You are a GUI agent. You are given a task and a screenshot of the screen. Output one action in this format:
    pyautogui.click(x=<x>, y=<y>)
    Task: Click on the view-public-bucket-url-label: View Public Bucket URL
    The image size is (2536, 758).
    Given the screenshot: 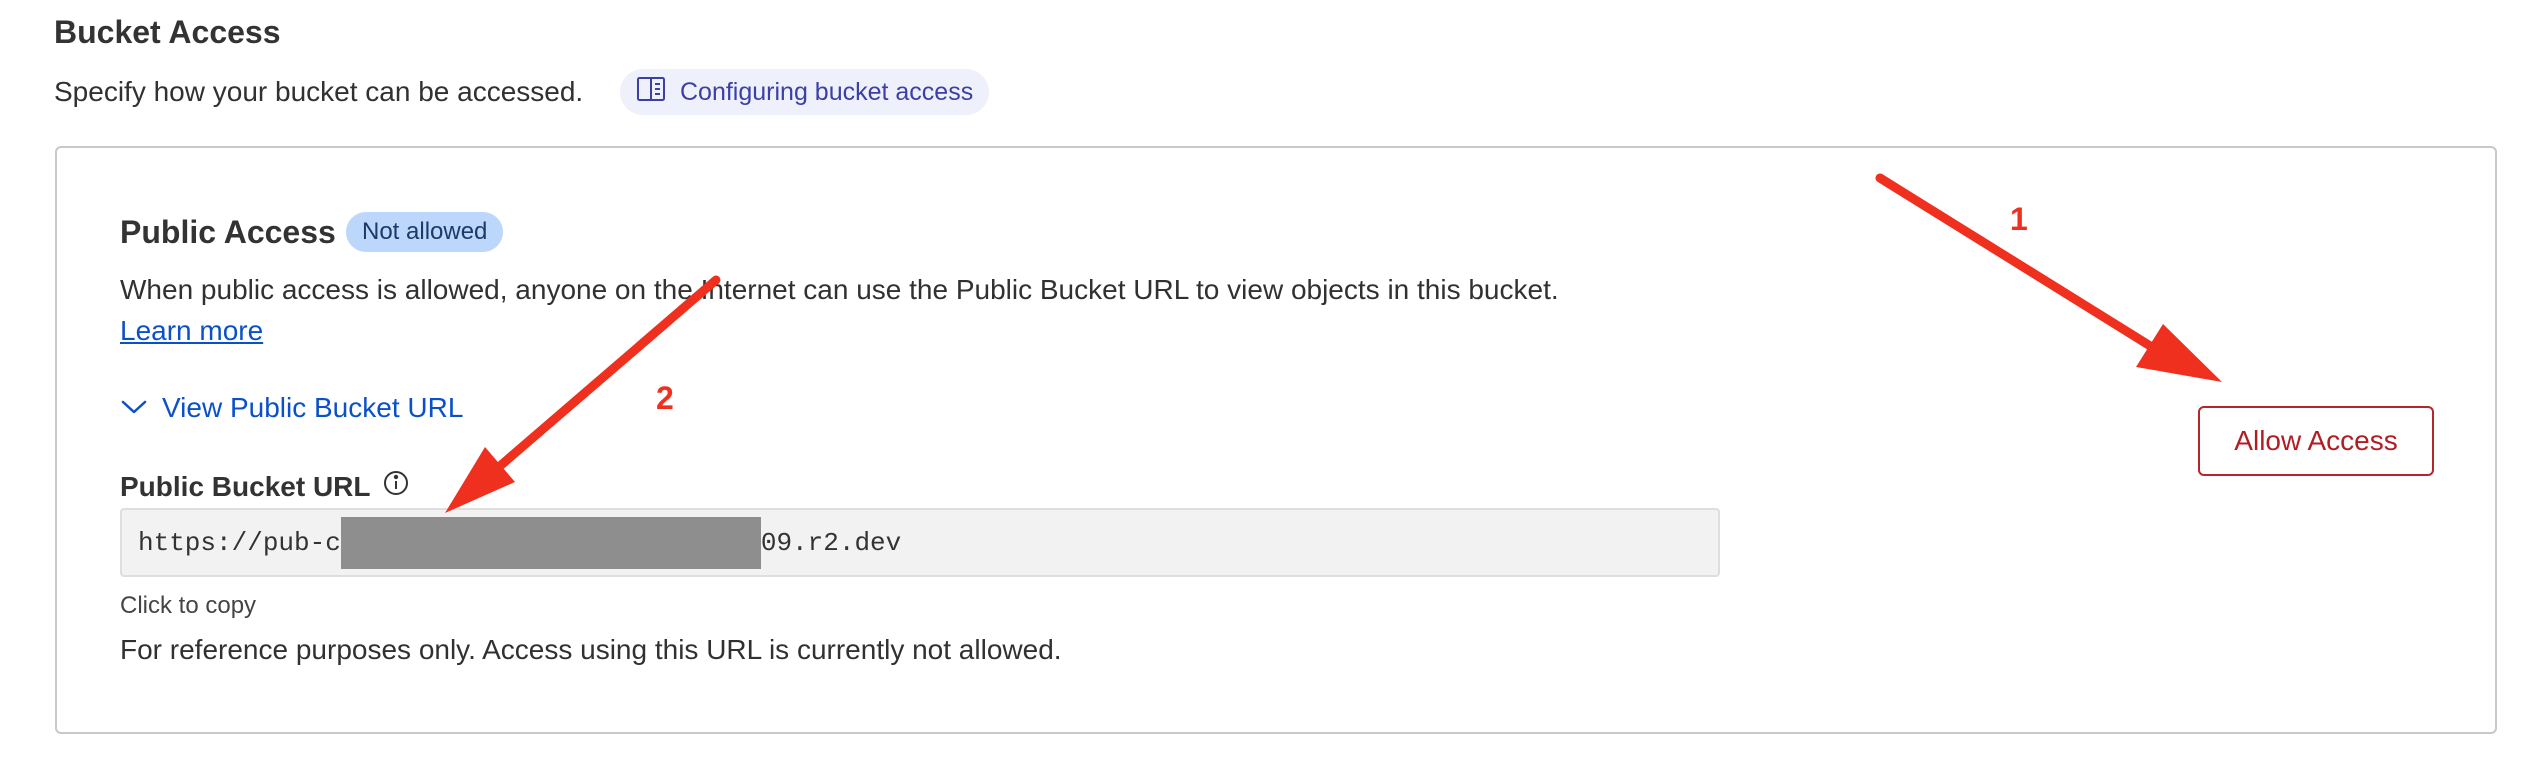 What is the action you would take?
    pyautogui.click(x=313, y=407)
    